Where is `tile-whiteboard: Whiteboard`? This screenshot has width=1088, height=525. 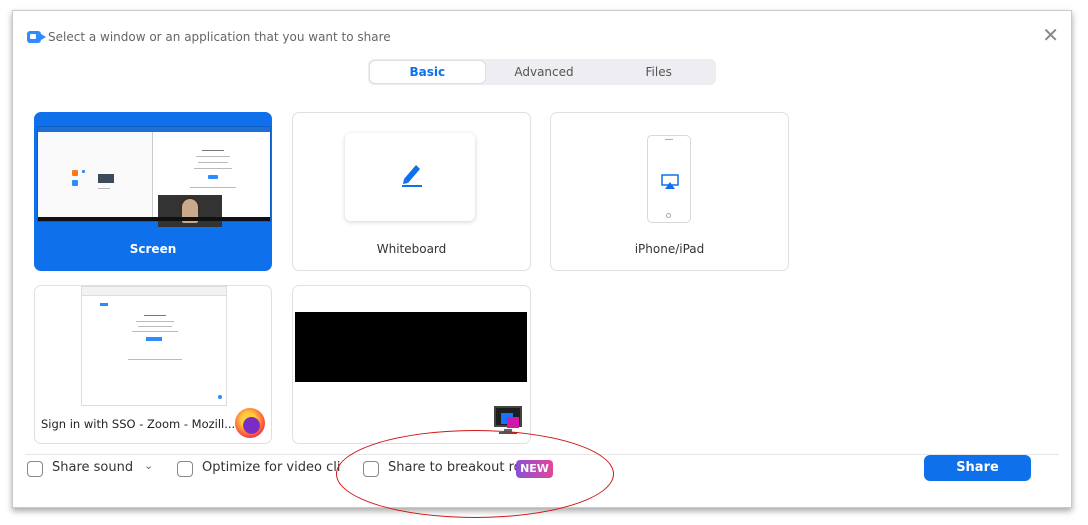 tile-whiteboard: Whiteboard is located at coordinates (411, 191).